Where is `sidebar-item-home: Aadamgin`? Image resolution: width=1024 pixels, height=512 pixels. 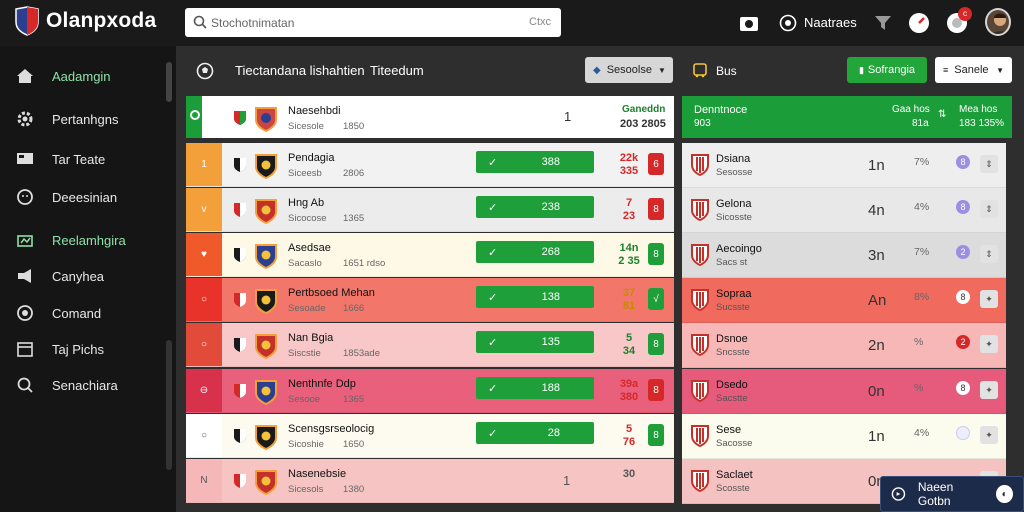
sidebar-item-home: Aadamgin is located at coordinates (88, 76).